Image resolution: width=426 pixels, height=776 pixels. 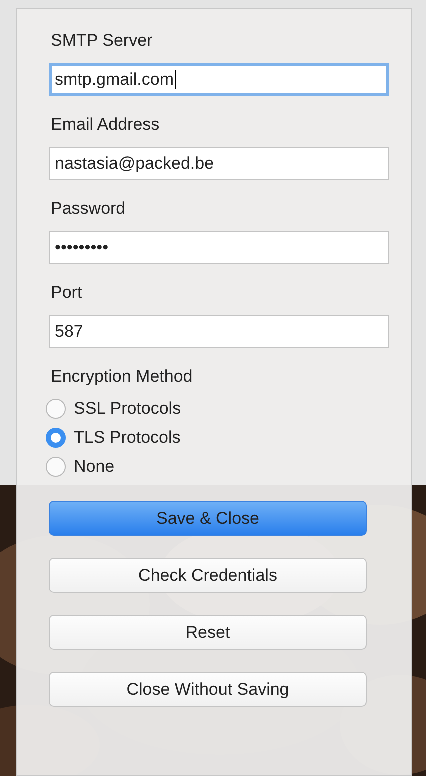 What do you see at coordinates (88, 209) in the screenshot?
I see `field-label: Password` at bounding box center [88, 209].